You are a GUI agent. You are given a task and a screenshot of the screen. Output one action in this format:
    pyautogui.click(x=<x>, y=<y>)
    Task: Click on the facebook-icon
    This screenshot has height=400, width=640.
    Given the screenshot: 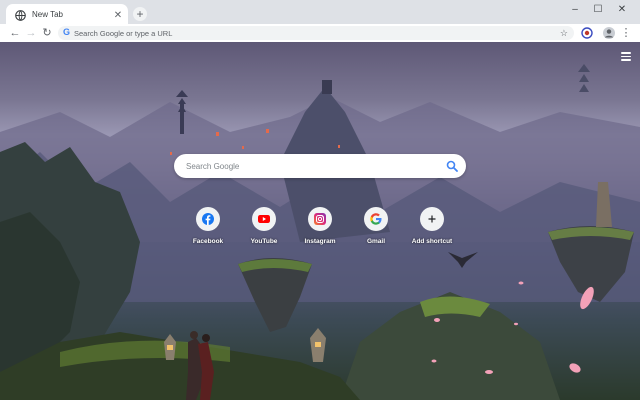 What is the action you would take?
    pyautogui.click(x=208, y=219)
    